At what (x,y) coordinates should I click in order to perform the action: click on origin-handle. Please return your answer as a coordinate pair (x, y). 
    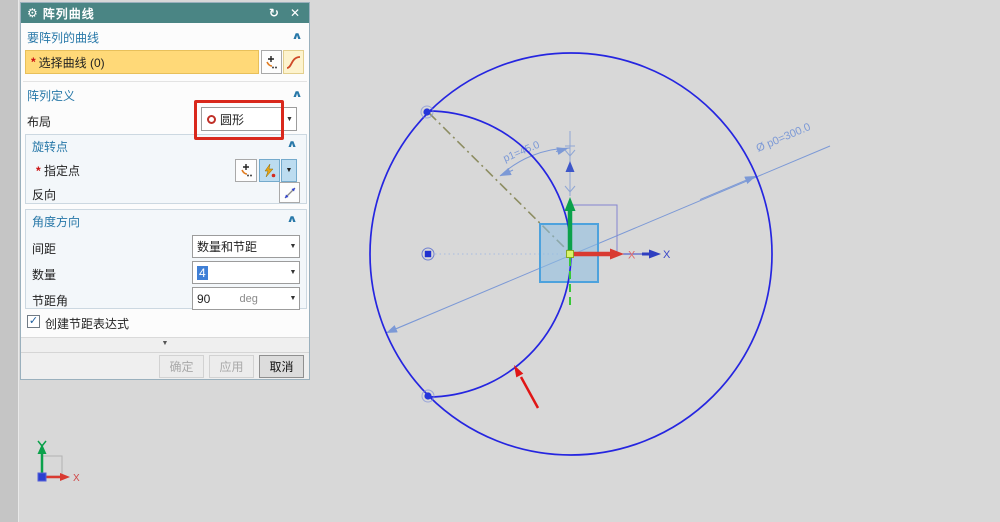
    Looking at the image, I should click on (570, 254).